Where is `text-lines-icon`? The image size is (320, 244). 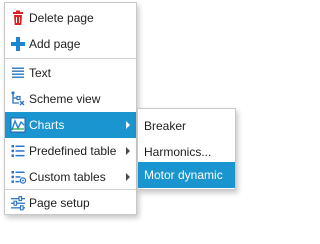 text-lines-icon is located at coordinates (18, 73).